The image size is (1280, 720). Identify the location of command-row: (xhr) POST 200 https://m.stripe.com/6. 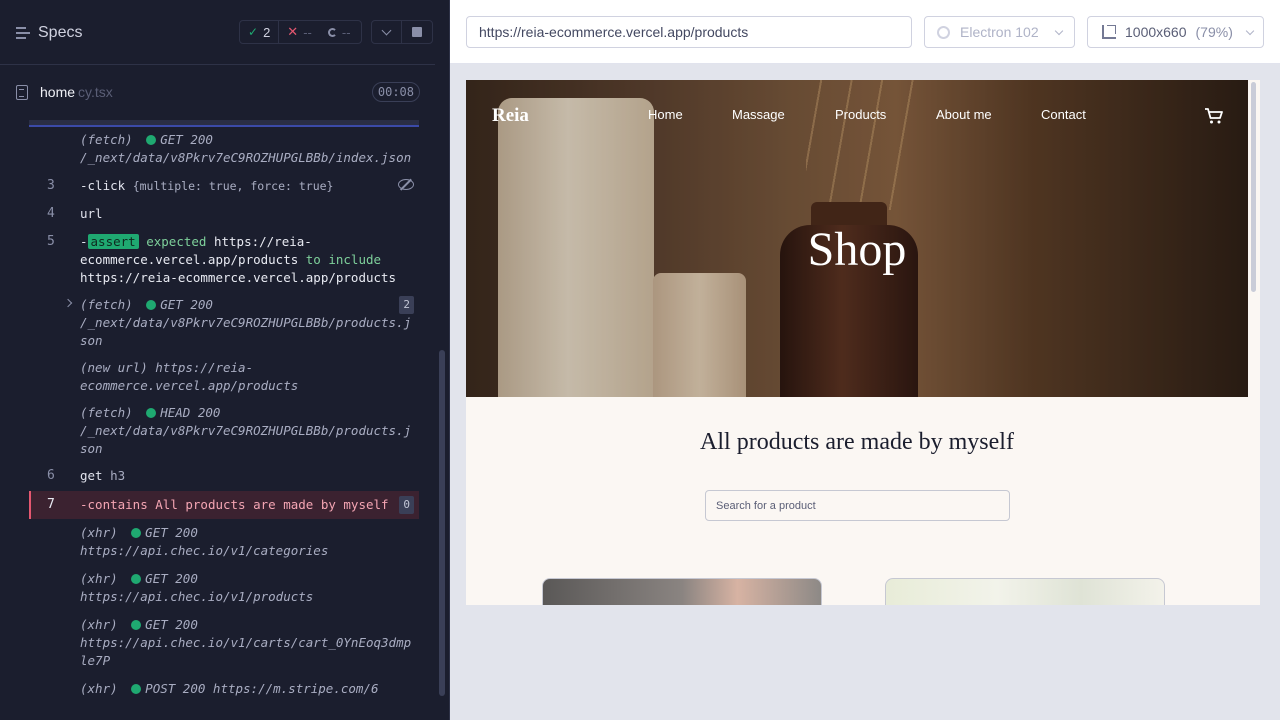
(224, 690).